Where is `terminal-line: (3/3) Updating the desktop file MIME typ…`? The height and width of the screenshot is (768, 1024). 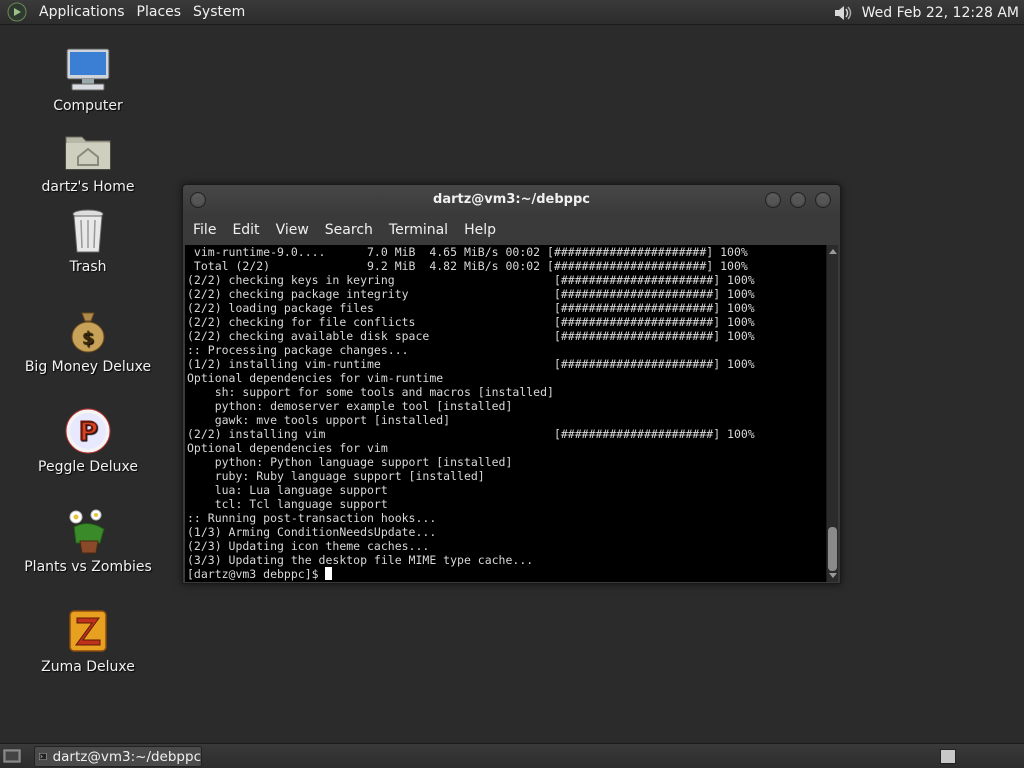
terminal-line: (3/3) Updating the desktop file MIME typ… is located at coordinates (360, 560).